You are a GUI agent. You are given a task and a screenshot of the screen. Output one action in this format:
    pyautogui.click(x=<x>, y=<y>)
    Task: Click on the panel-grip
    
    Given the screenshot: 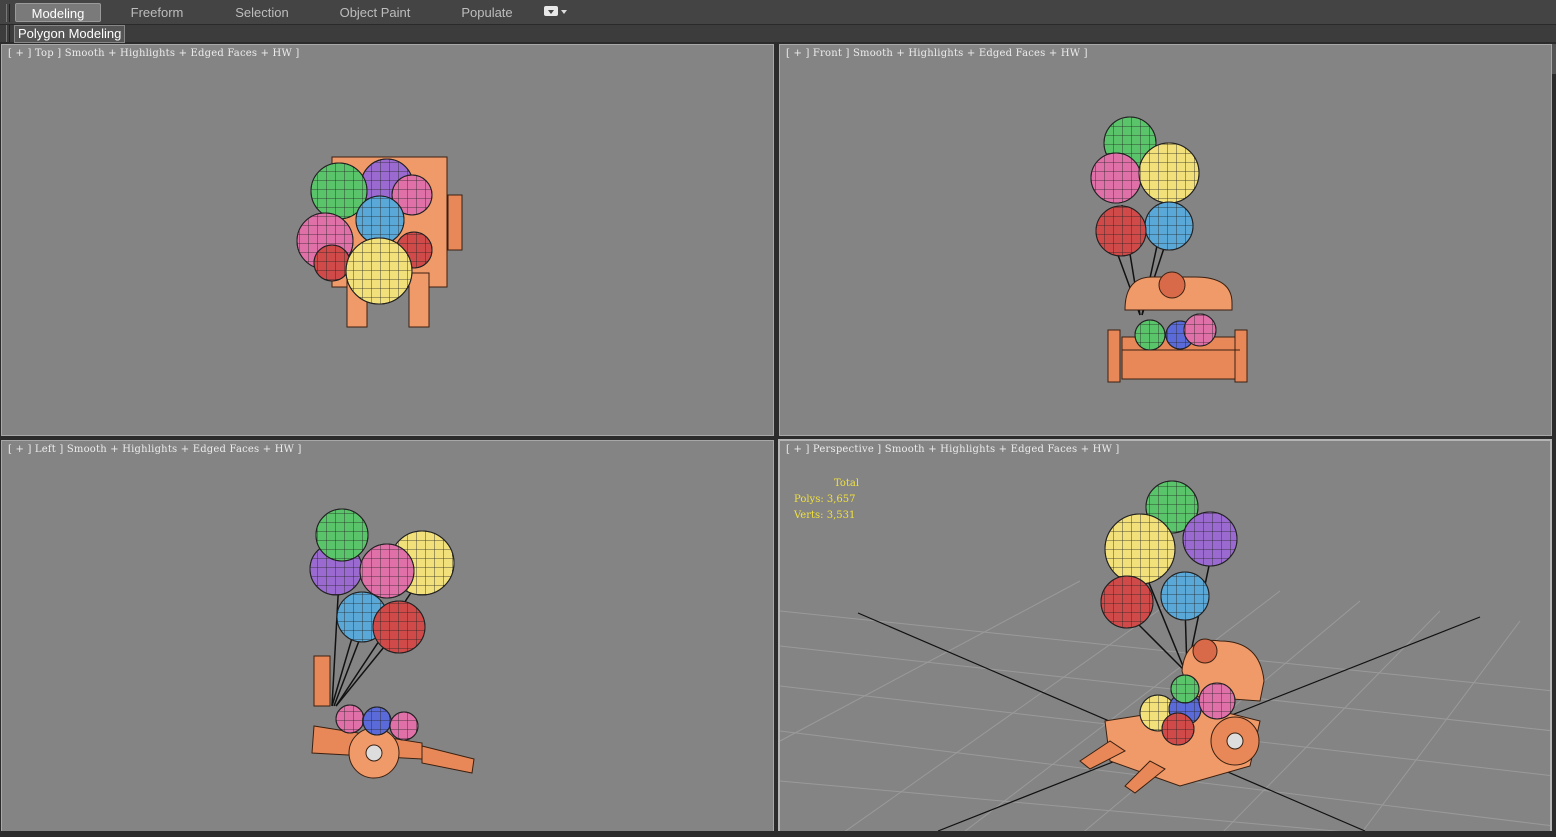 What is the action you would take?
    pyautogui.click(x=8, y=33)
    